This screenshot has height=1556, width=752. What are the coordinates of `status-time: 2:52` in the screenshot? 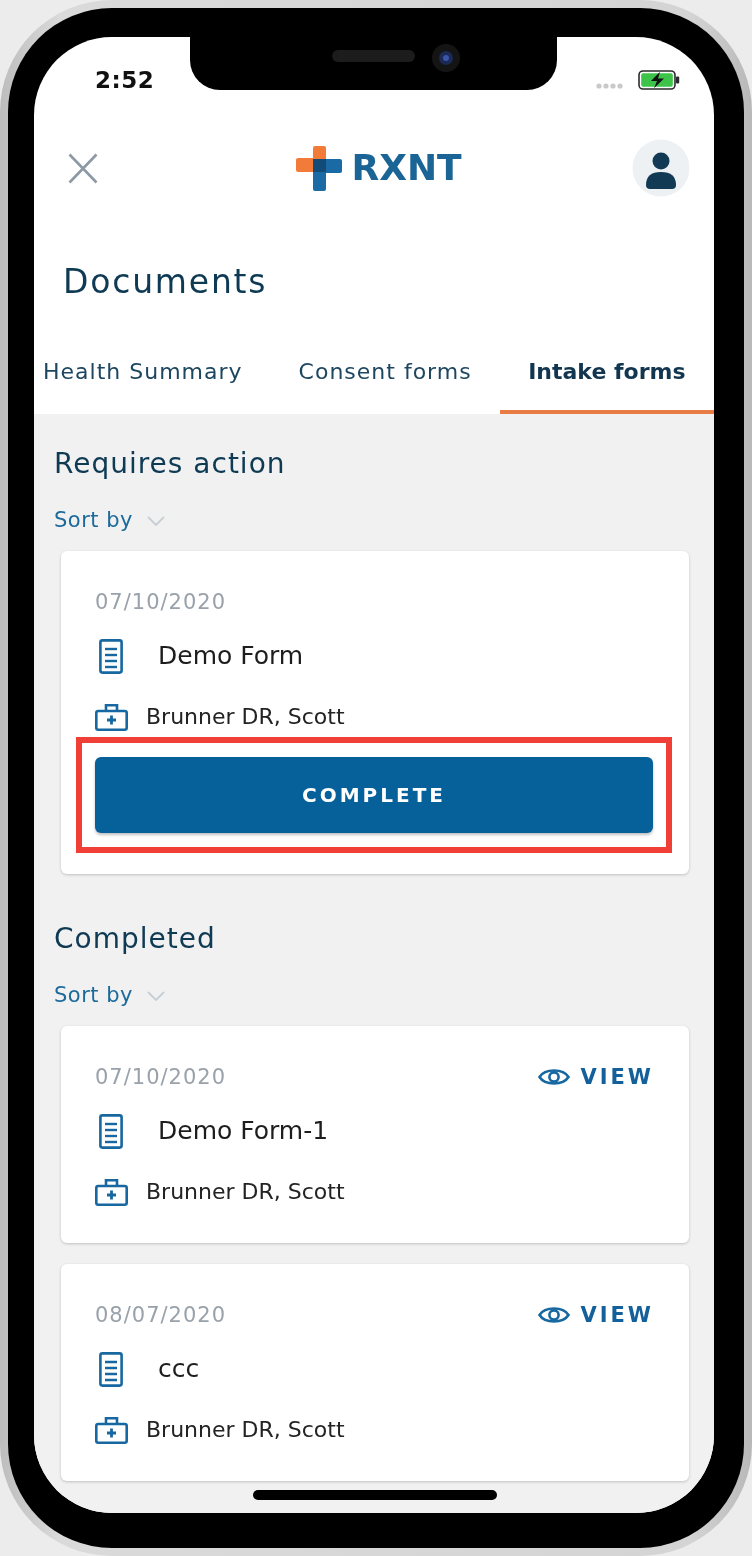 It's located at (125, 80).